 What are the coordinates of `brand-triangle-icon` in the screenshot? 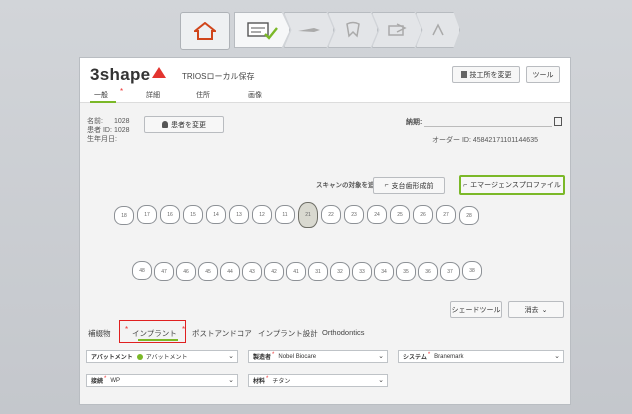 It's located at (159, 72).